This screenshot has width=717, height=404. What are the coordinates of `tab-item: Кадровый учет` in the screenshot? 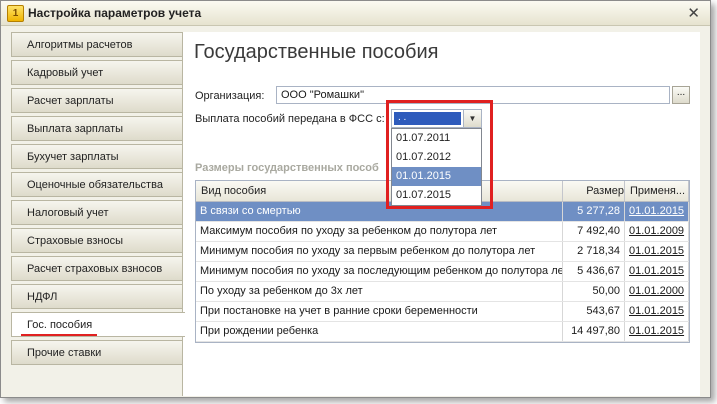 It's located at (96, 72).